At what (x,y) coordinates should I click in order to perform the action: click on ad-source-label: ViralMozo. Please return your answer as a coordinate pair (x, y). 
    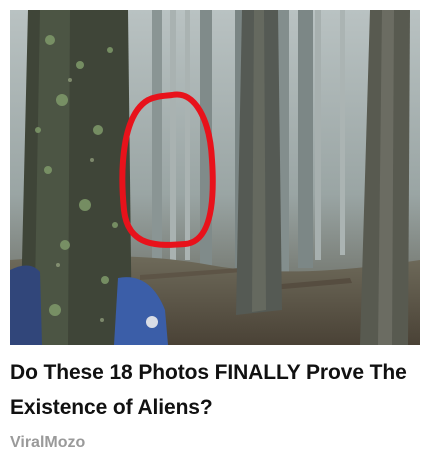
    Looking at the image, I should click on (47, 443).